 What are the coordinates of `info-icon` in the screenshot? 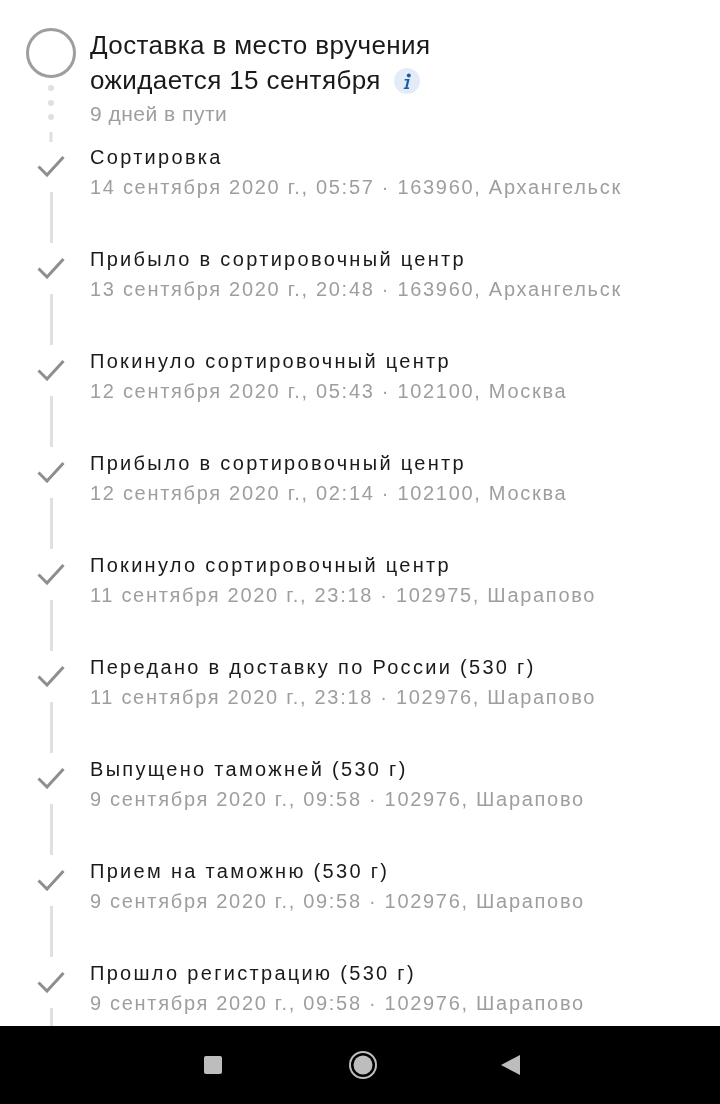 It's located at (406, 80).